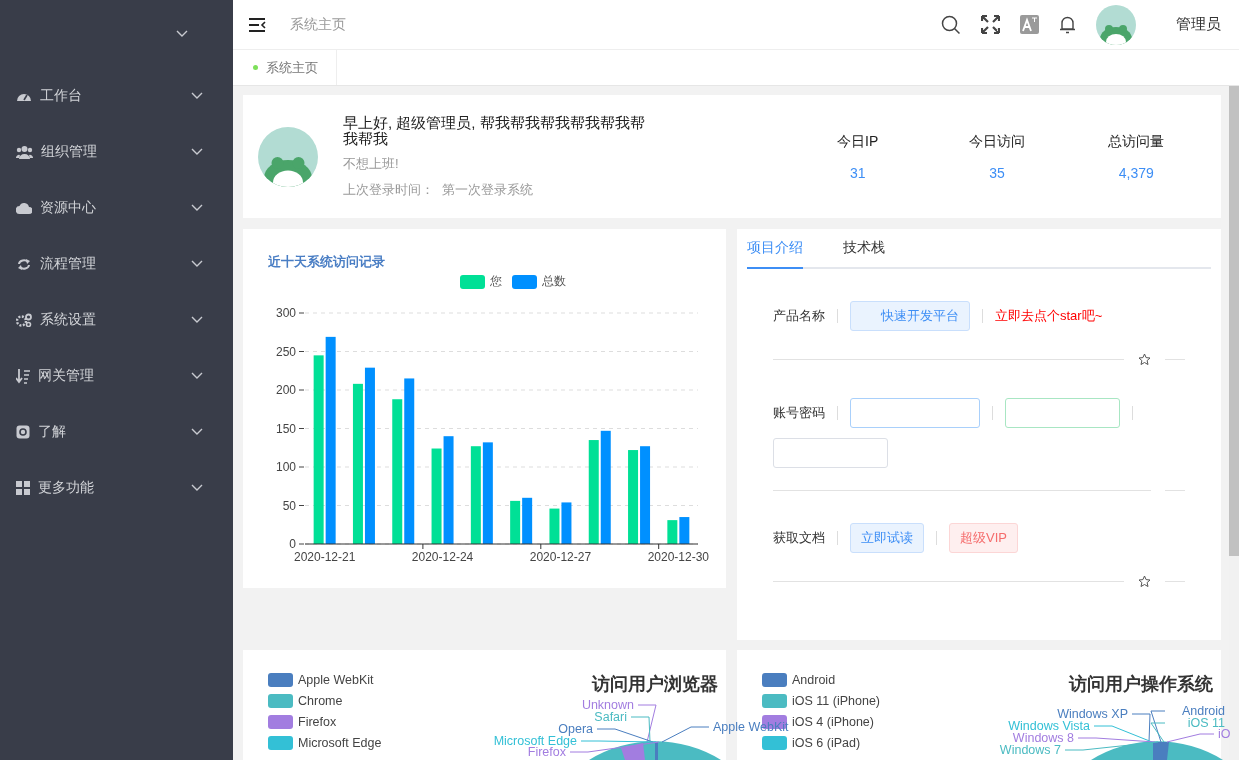  What do you see at coordinates (858, 141) in the screenshot?
I see `stat-label: 今日IP` at bounding box center [858, 141].